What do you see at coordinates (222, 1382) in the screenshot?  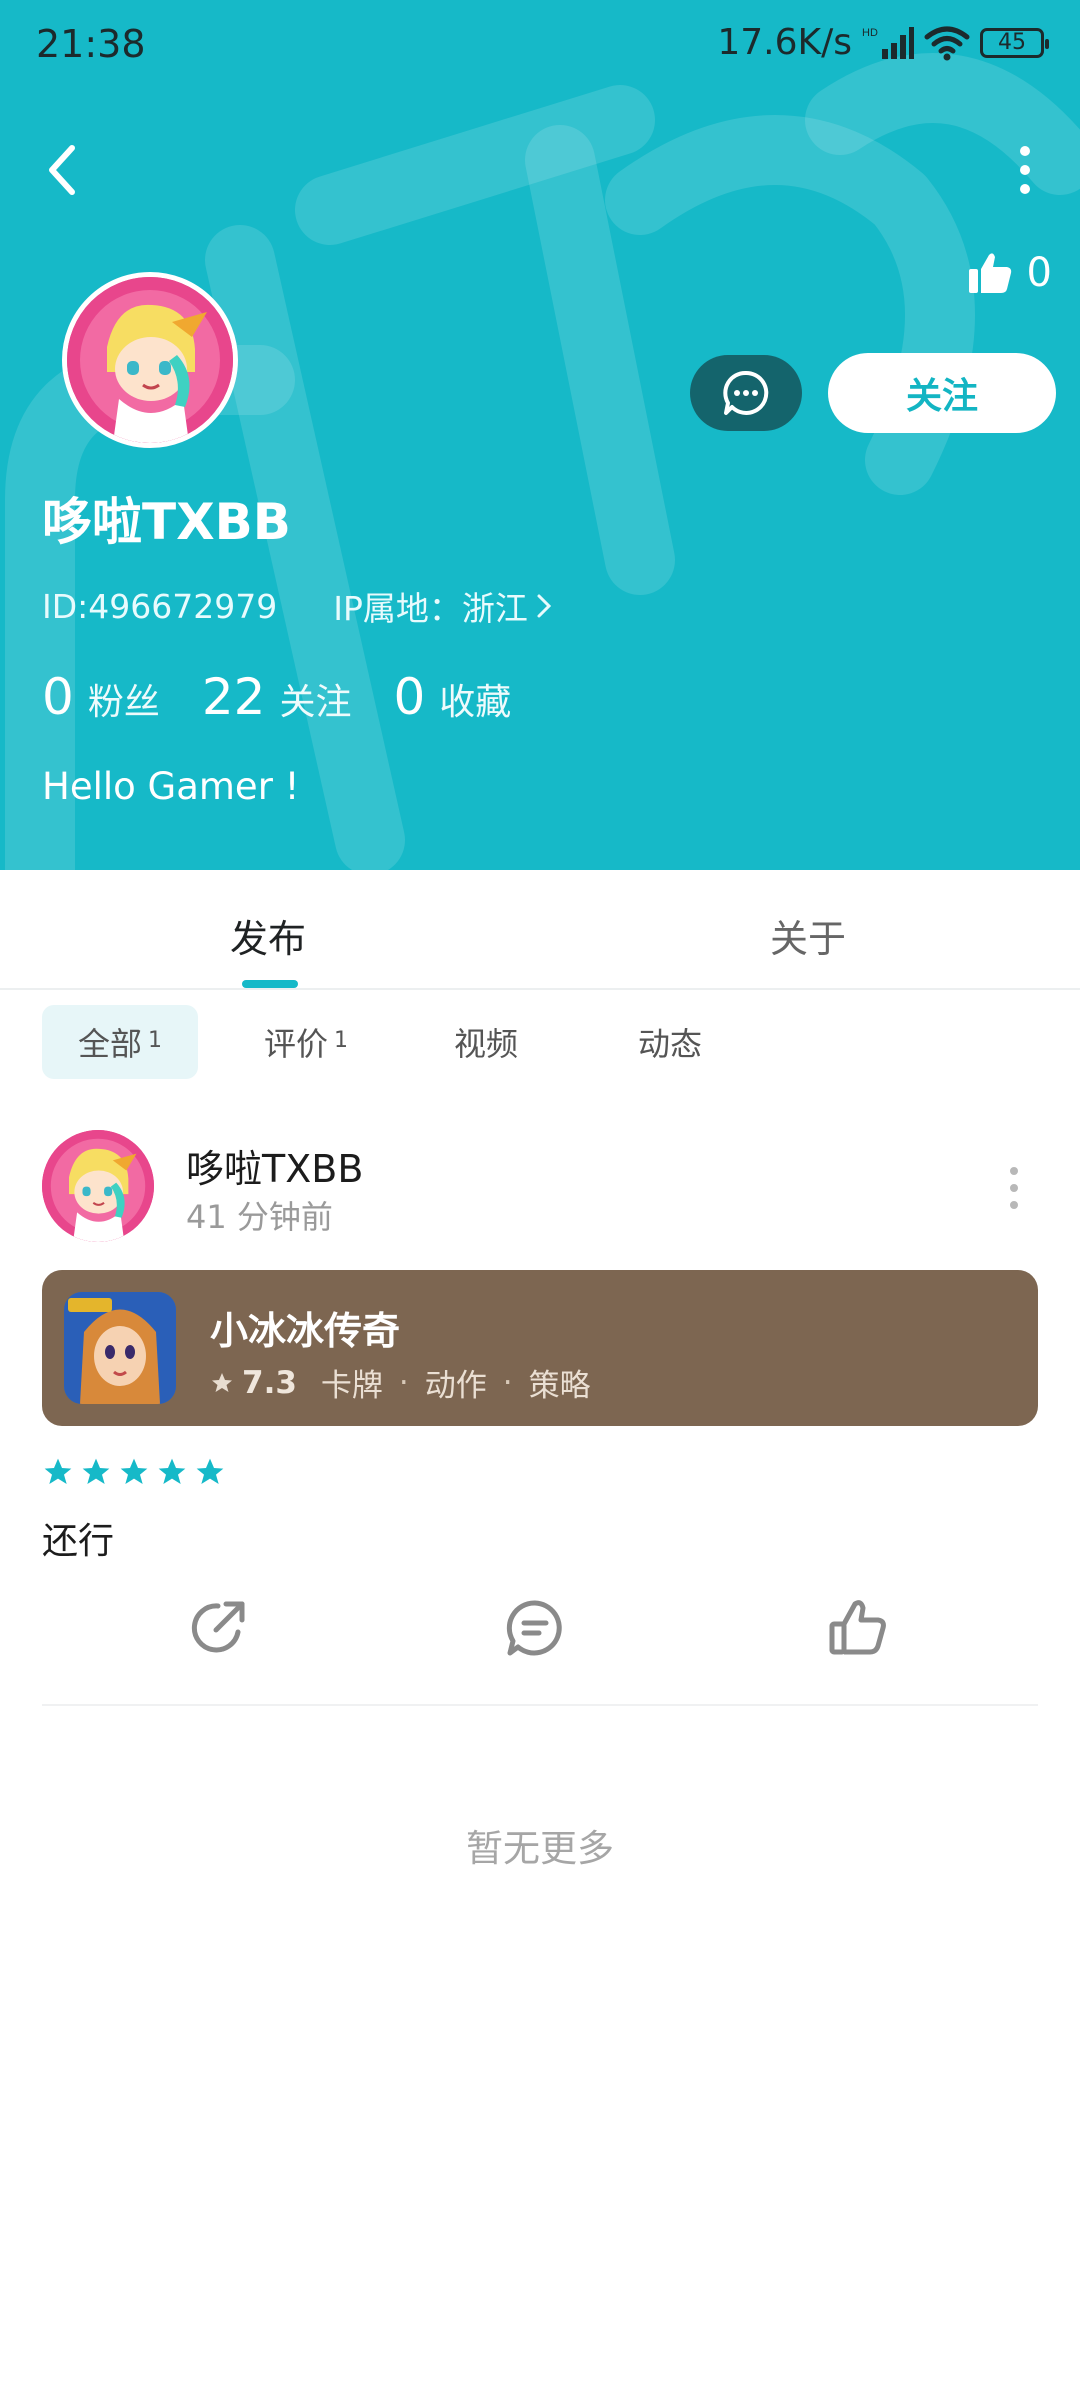 I see `star-icon` at bounding box center [222, 1382].